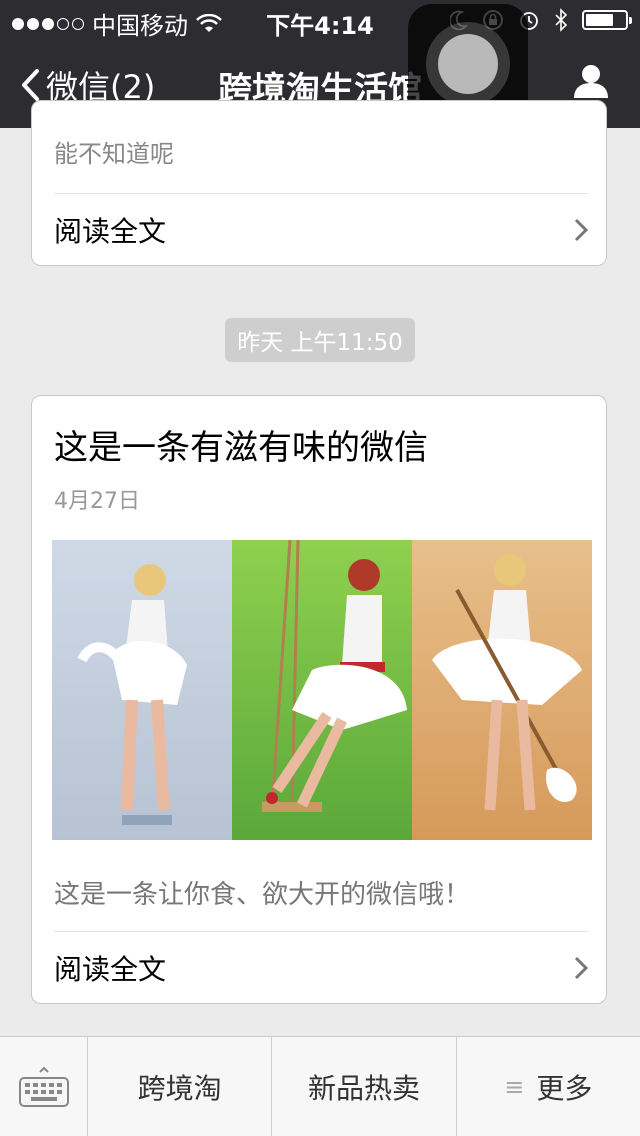 This screenshot has width=640, height=1136. I want to click on profile-button, so click(591, 83).